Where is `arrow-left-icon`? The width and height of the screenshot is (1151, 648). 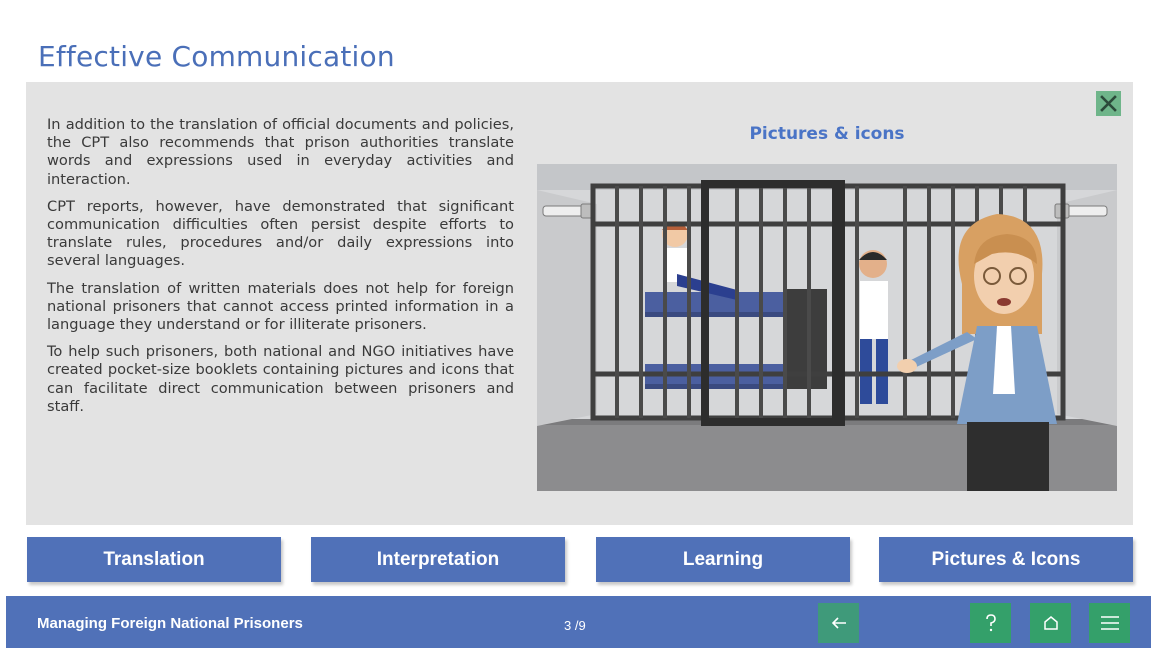 arrow-left-icon is located at coordinates (838, 623).